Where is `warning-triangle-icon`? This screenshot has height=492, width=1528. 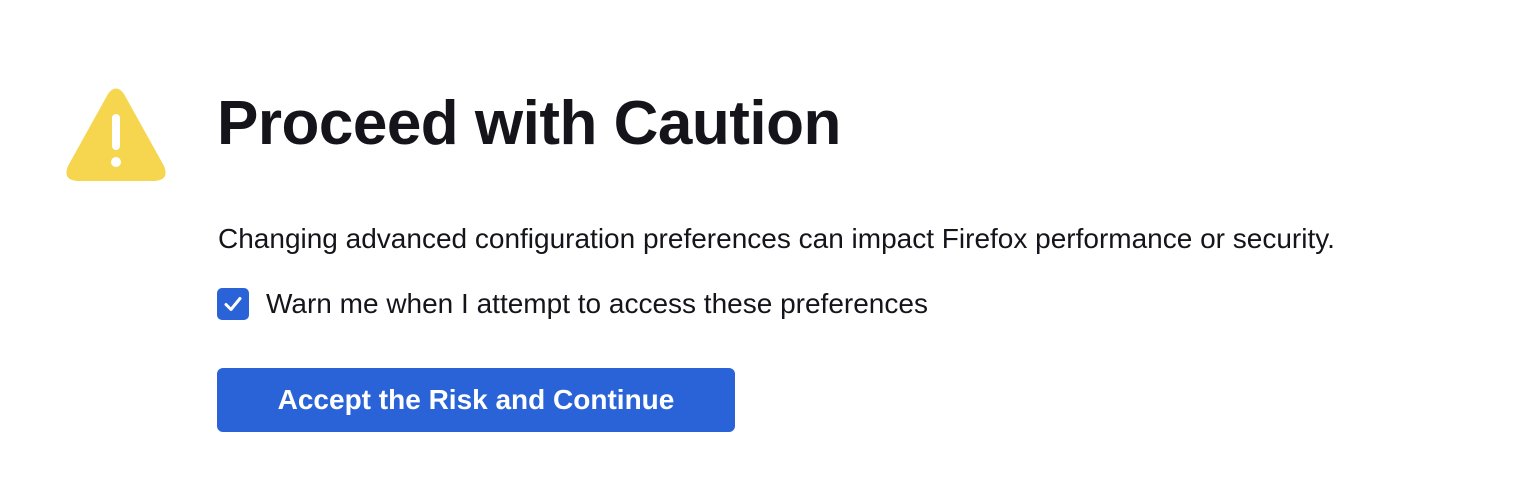
warning-triangle-icon is located at coordinates (116, 135).